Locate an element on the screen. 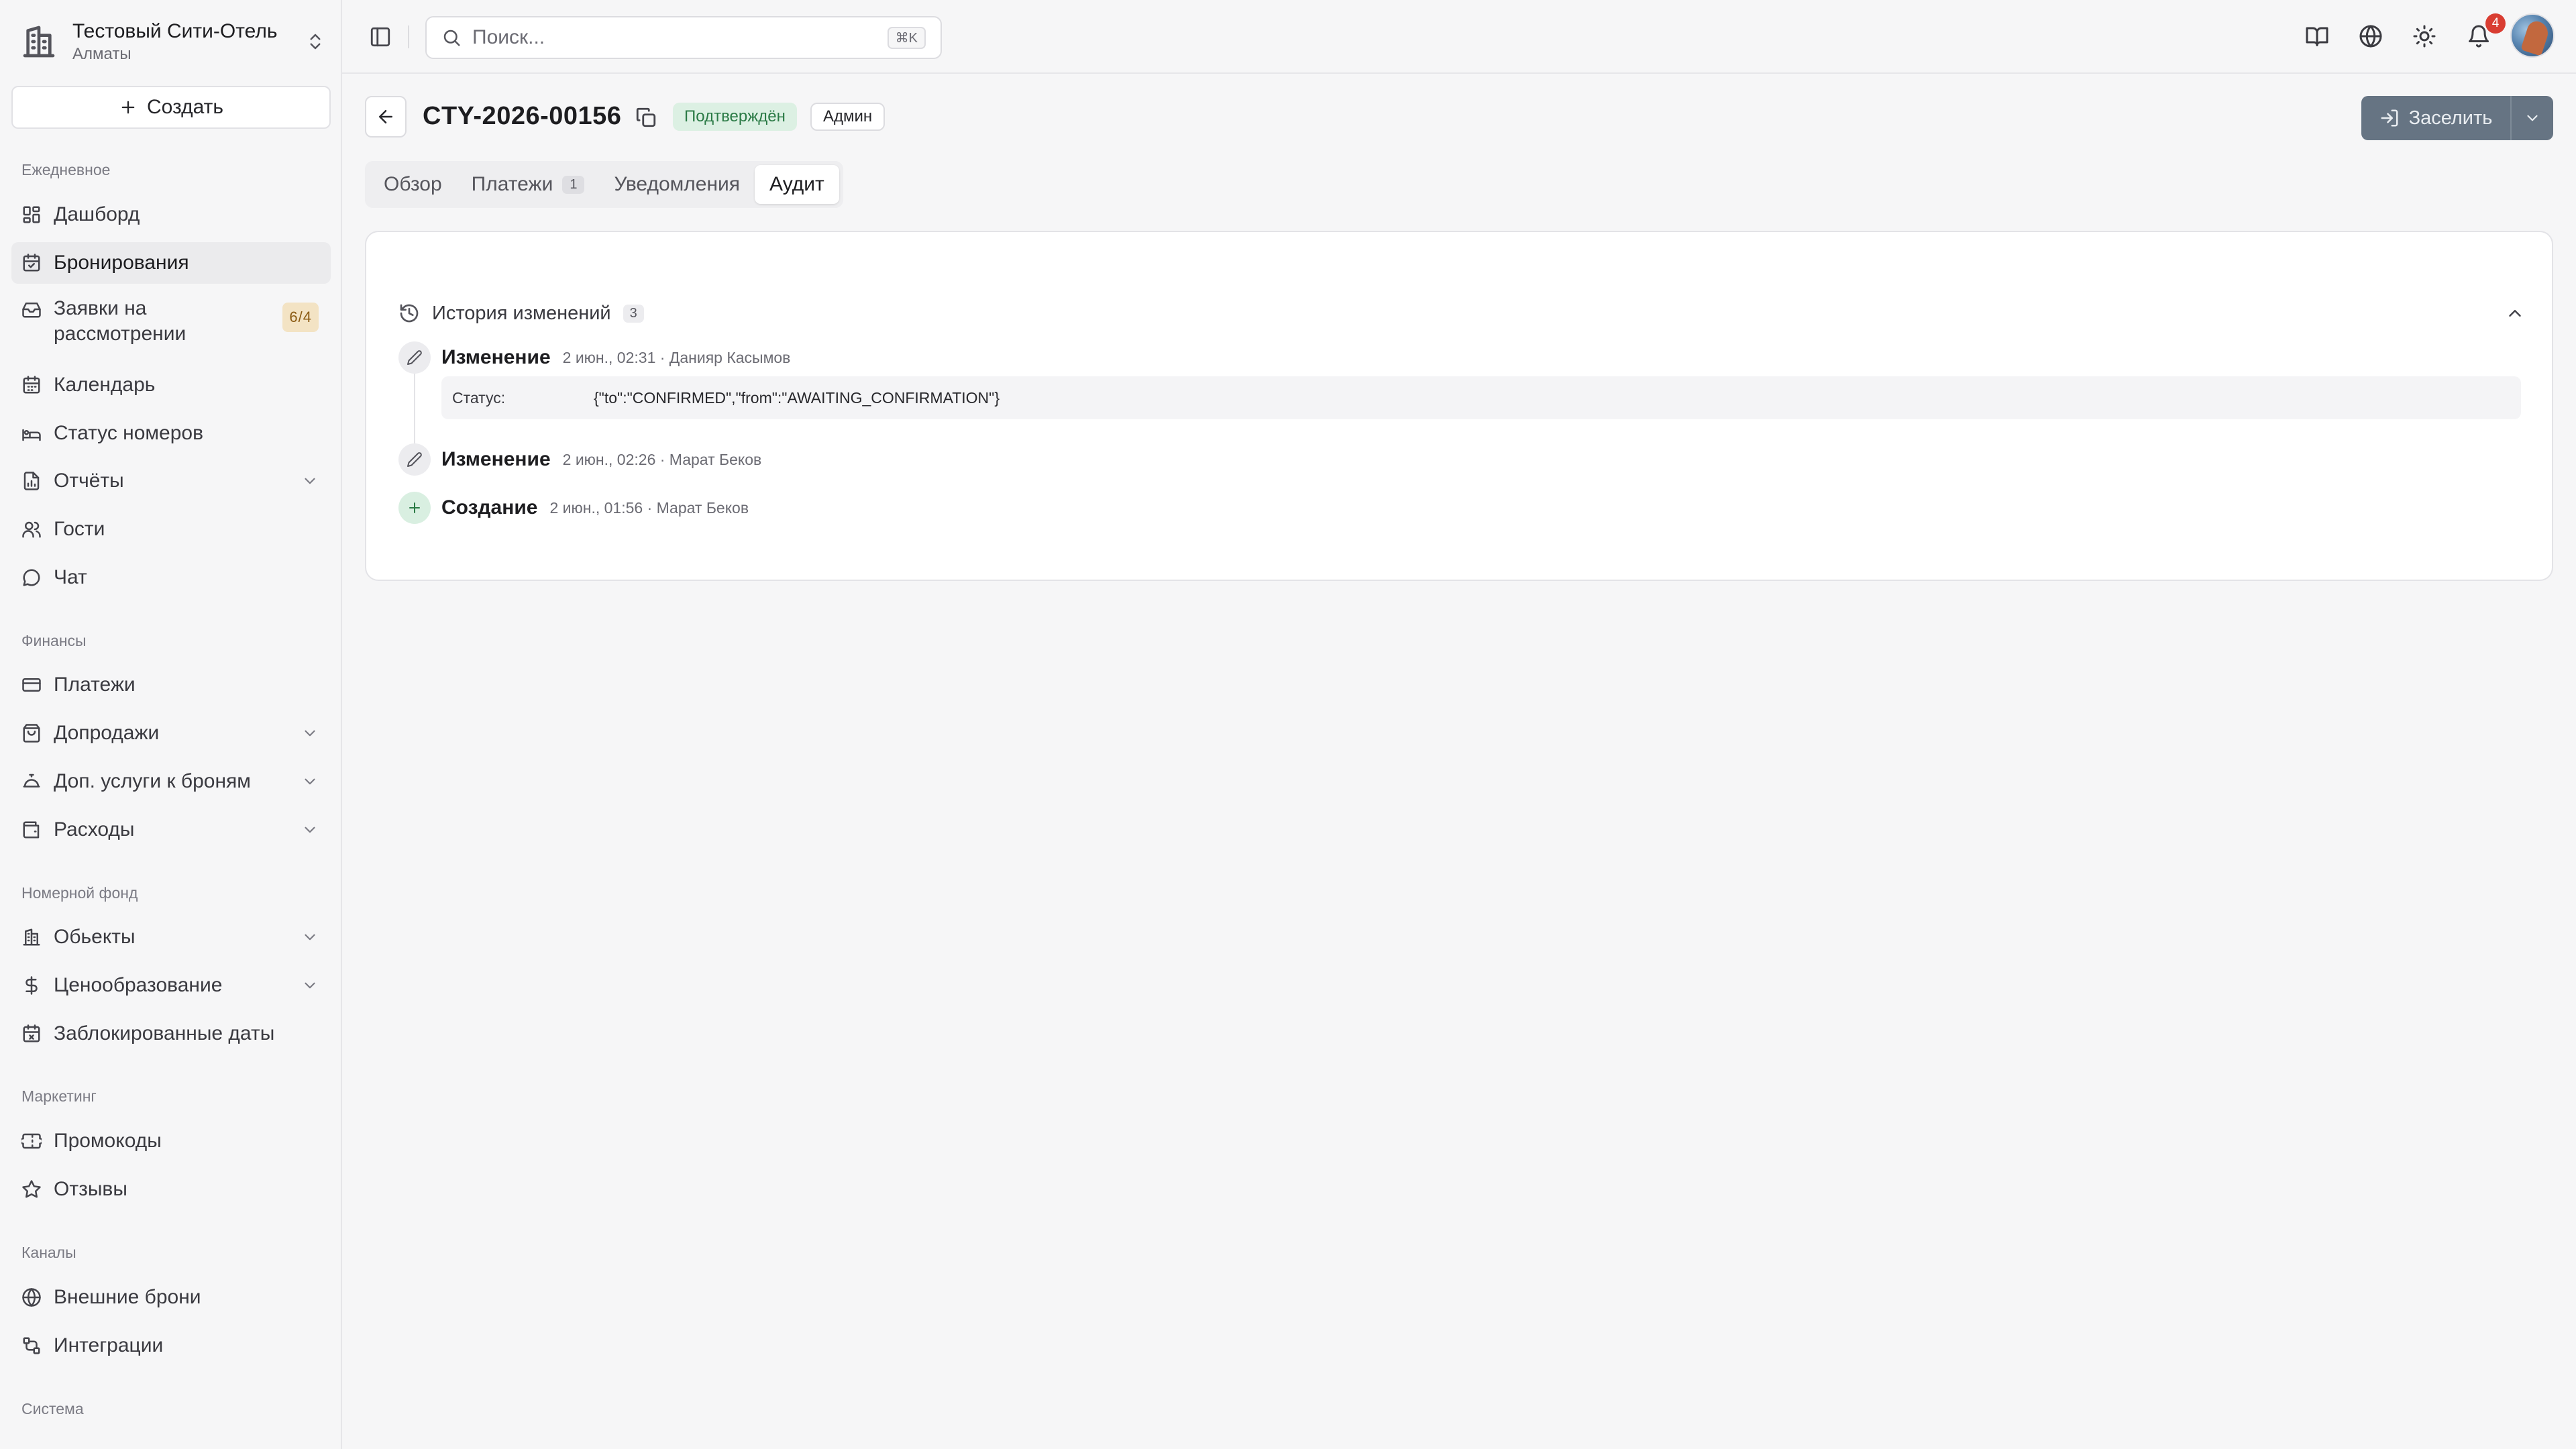 This screenshot has height=1449, width=2576. nav-section-rooms: Номерной фонд is located at coordinates (79, 893).